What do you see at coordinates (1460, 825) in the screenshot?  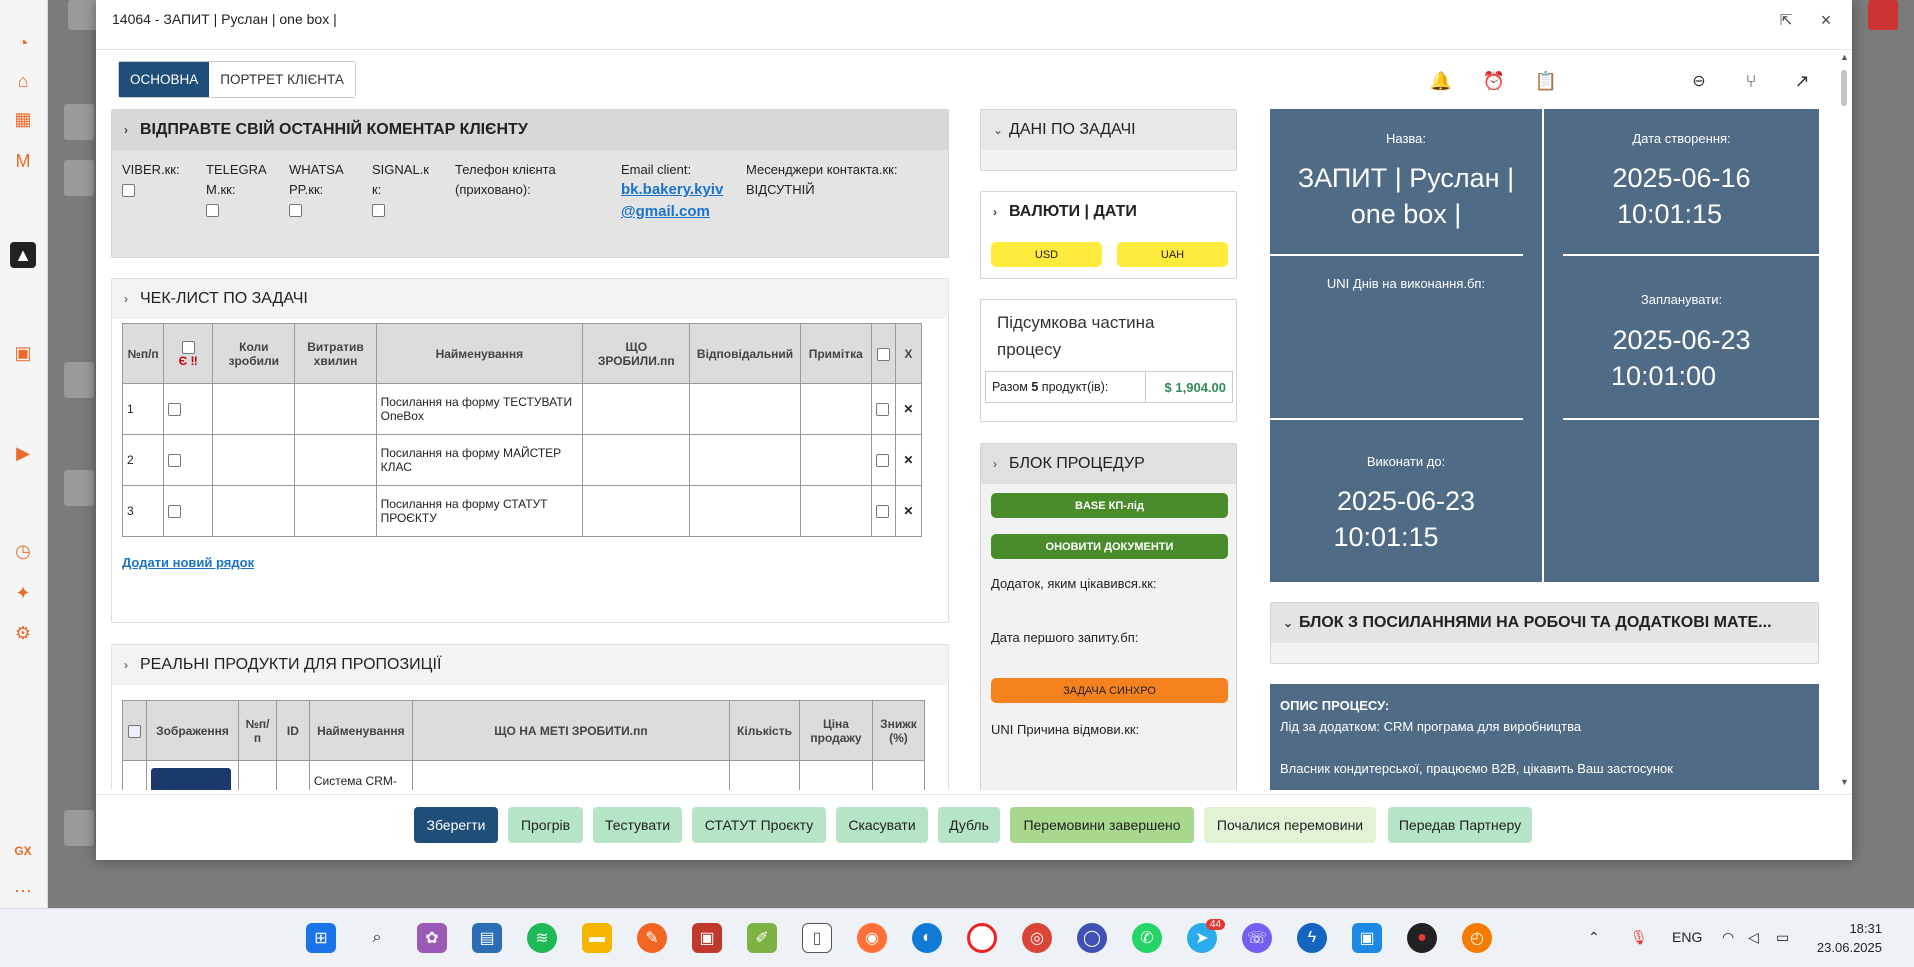 I see `partner-button: Передав Партнеру` at bounding box center [1460, 825].